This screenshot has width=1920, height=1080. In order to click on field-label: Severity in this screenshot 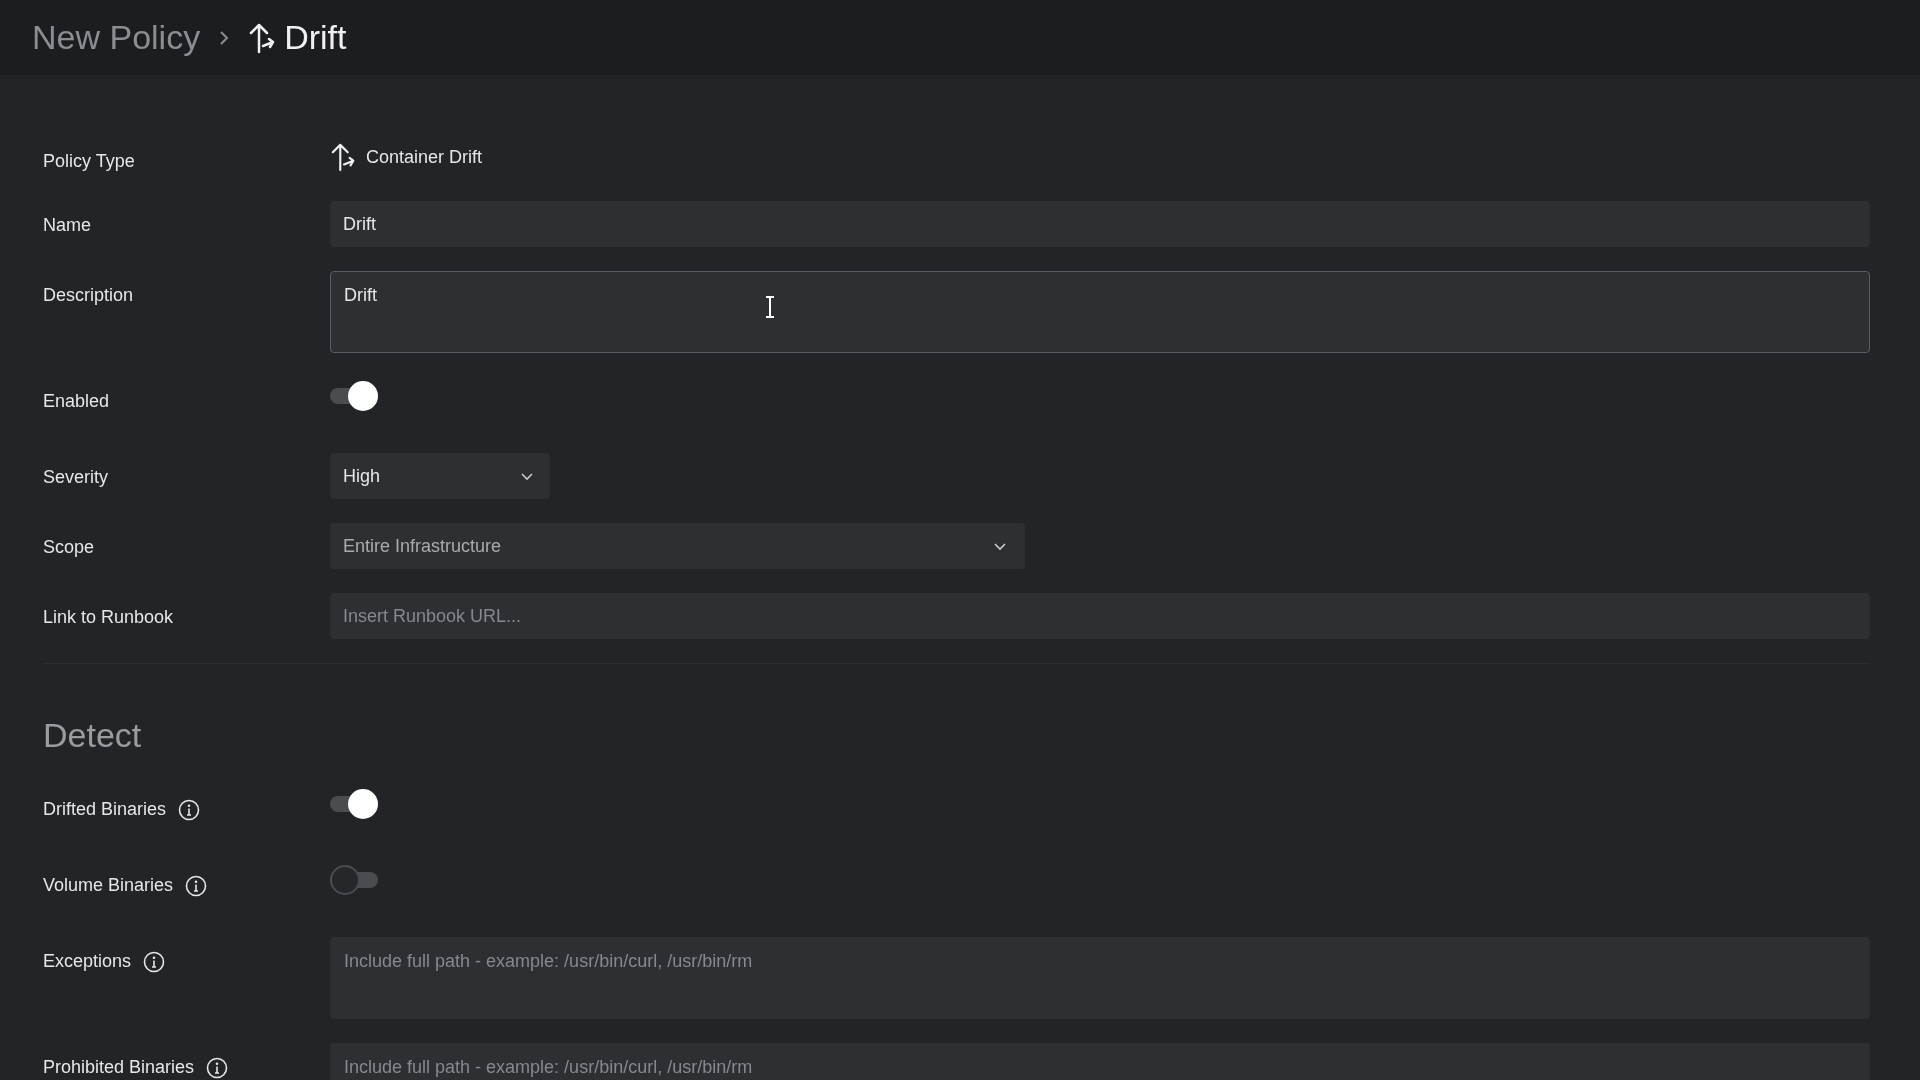, I will do `click(76, 477)`.